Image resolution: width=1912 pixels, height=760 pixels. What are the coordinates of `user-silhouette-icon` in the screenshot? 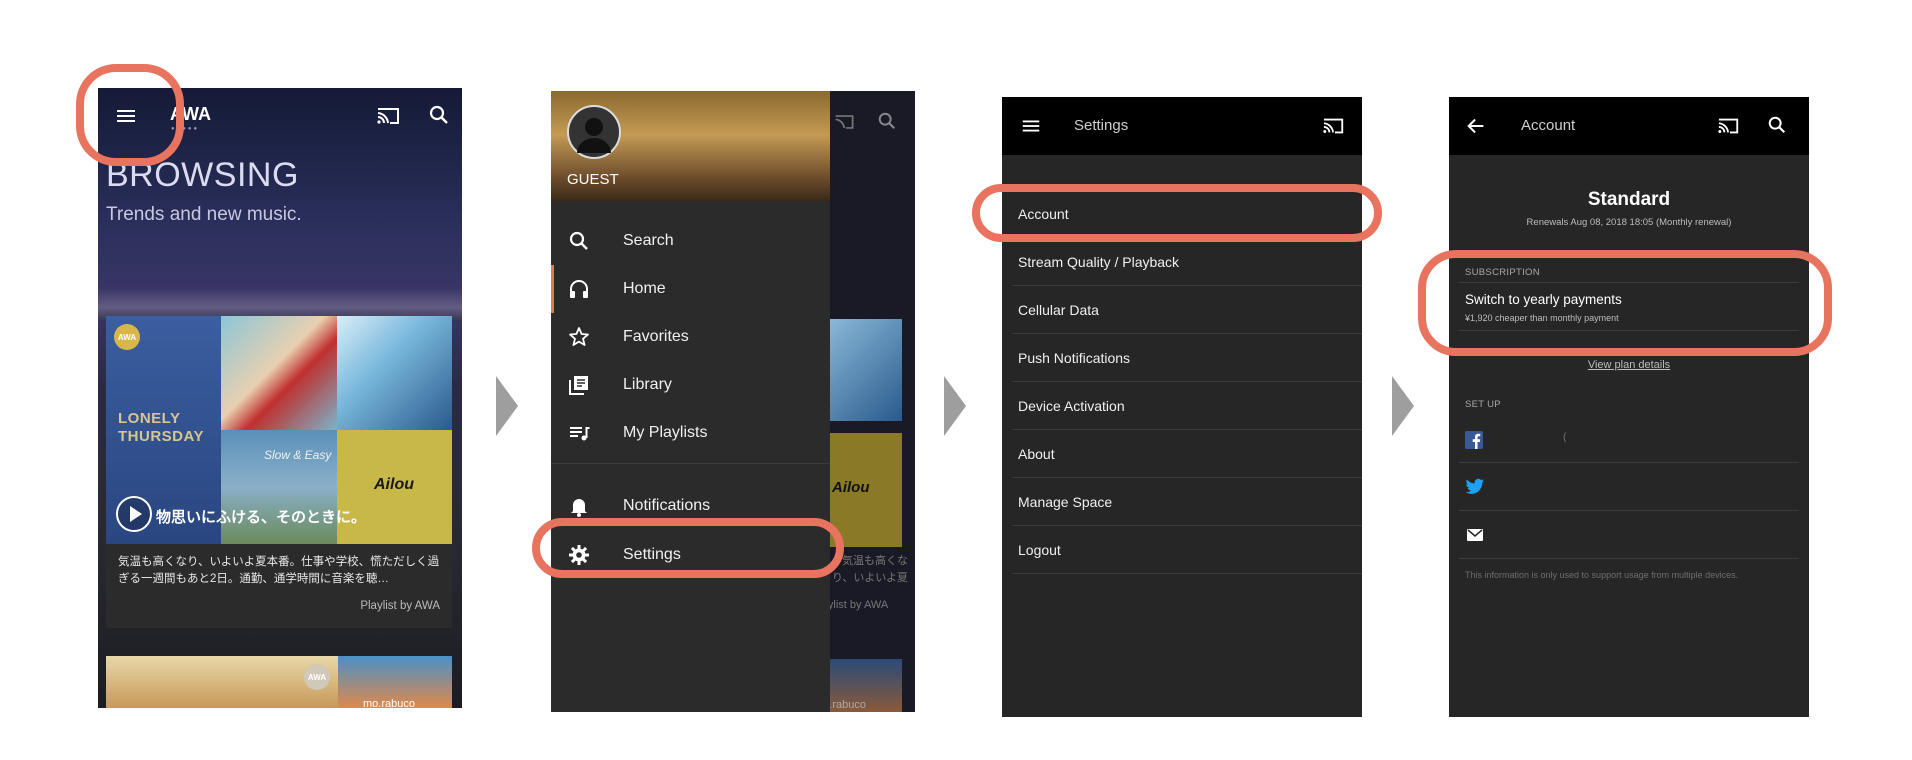 It's located at (594, 135).